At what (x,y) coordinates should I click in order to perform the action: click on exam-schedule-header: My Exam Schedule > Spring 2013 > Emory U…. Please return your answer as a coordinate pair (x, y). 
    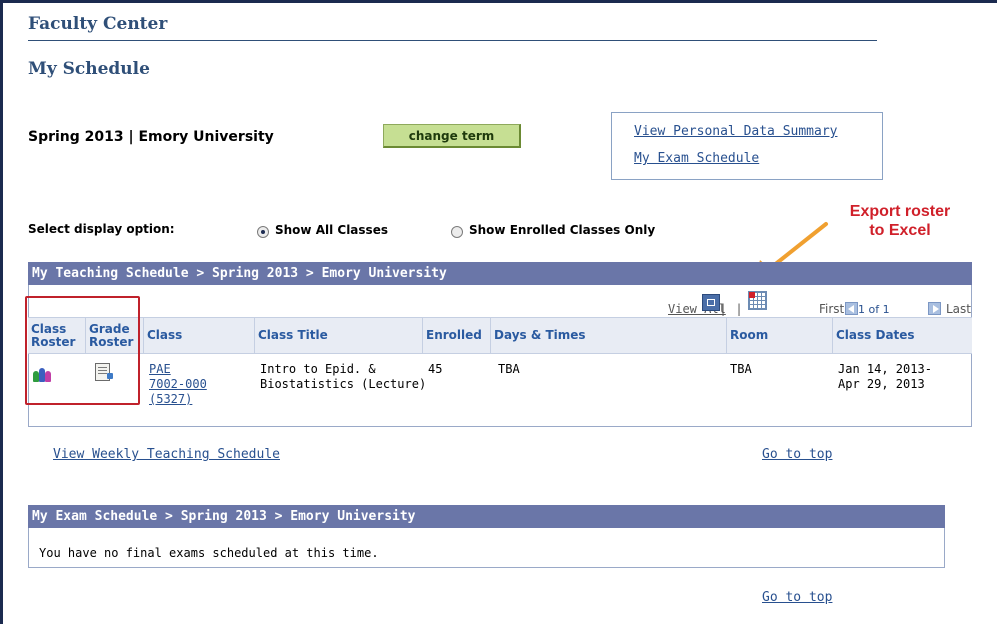
    Looking at the image, I should click on (486, 516).